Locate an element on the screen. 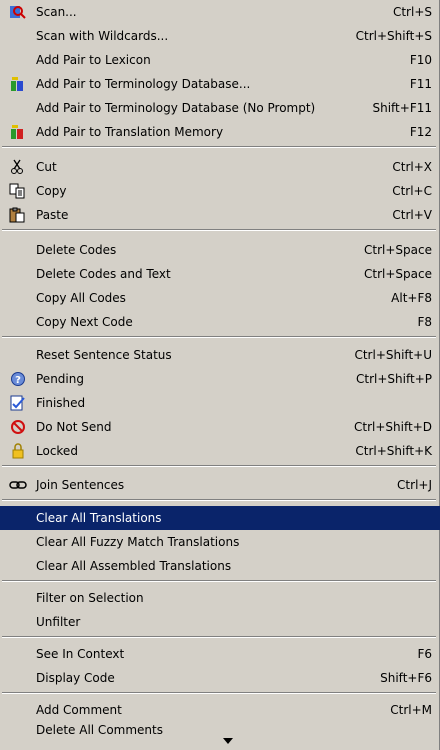  menu-item-shortcut: Ctrl+X is located at coordinates (412, 167).